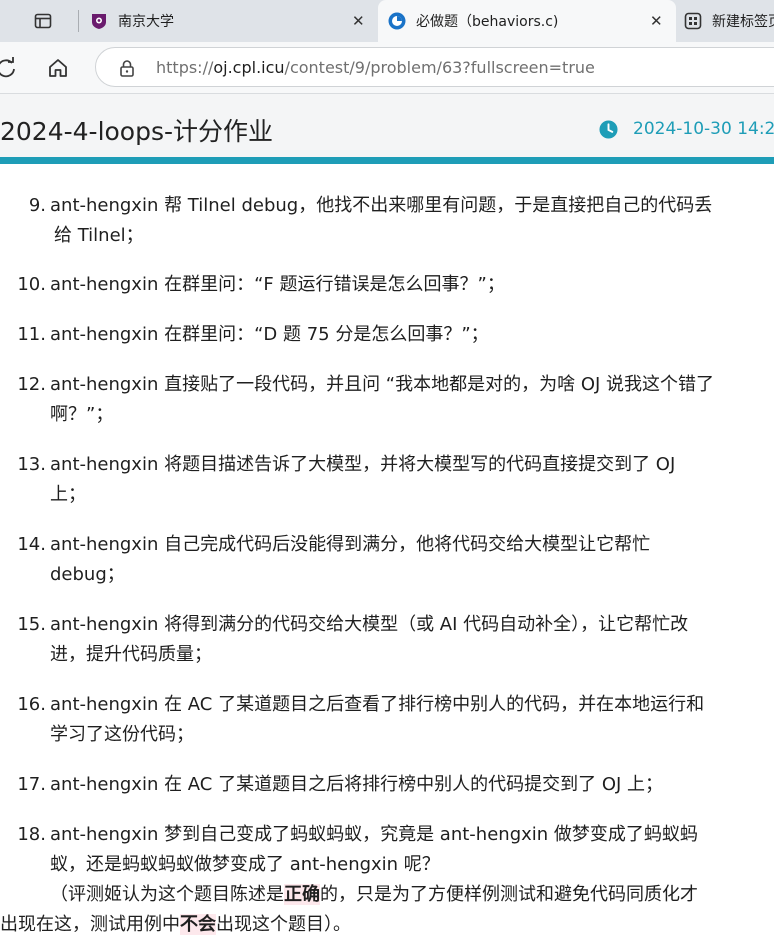 Image resolution: width=774 pixels, height=939 pixels. What do you see at coordinates (277, 284) in the screenshot?
I see `list-item-line: ant-hengxin 在群里问：“F 题运行错误是怎么回事？”；` at bounding box center [277, 284].